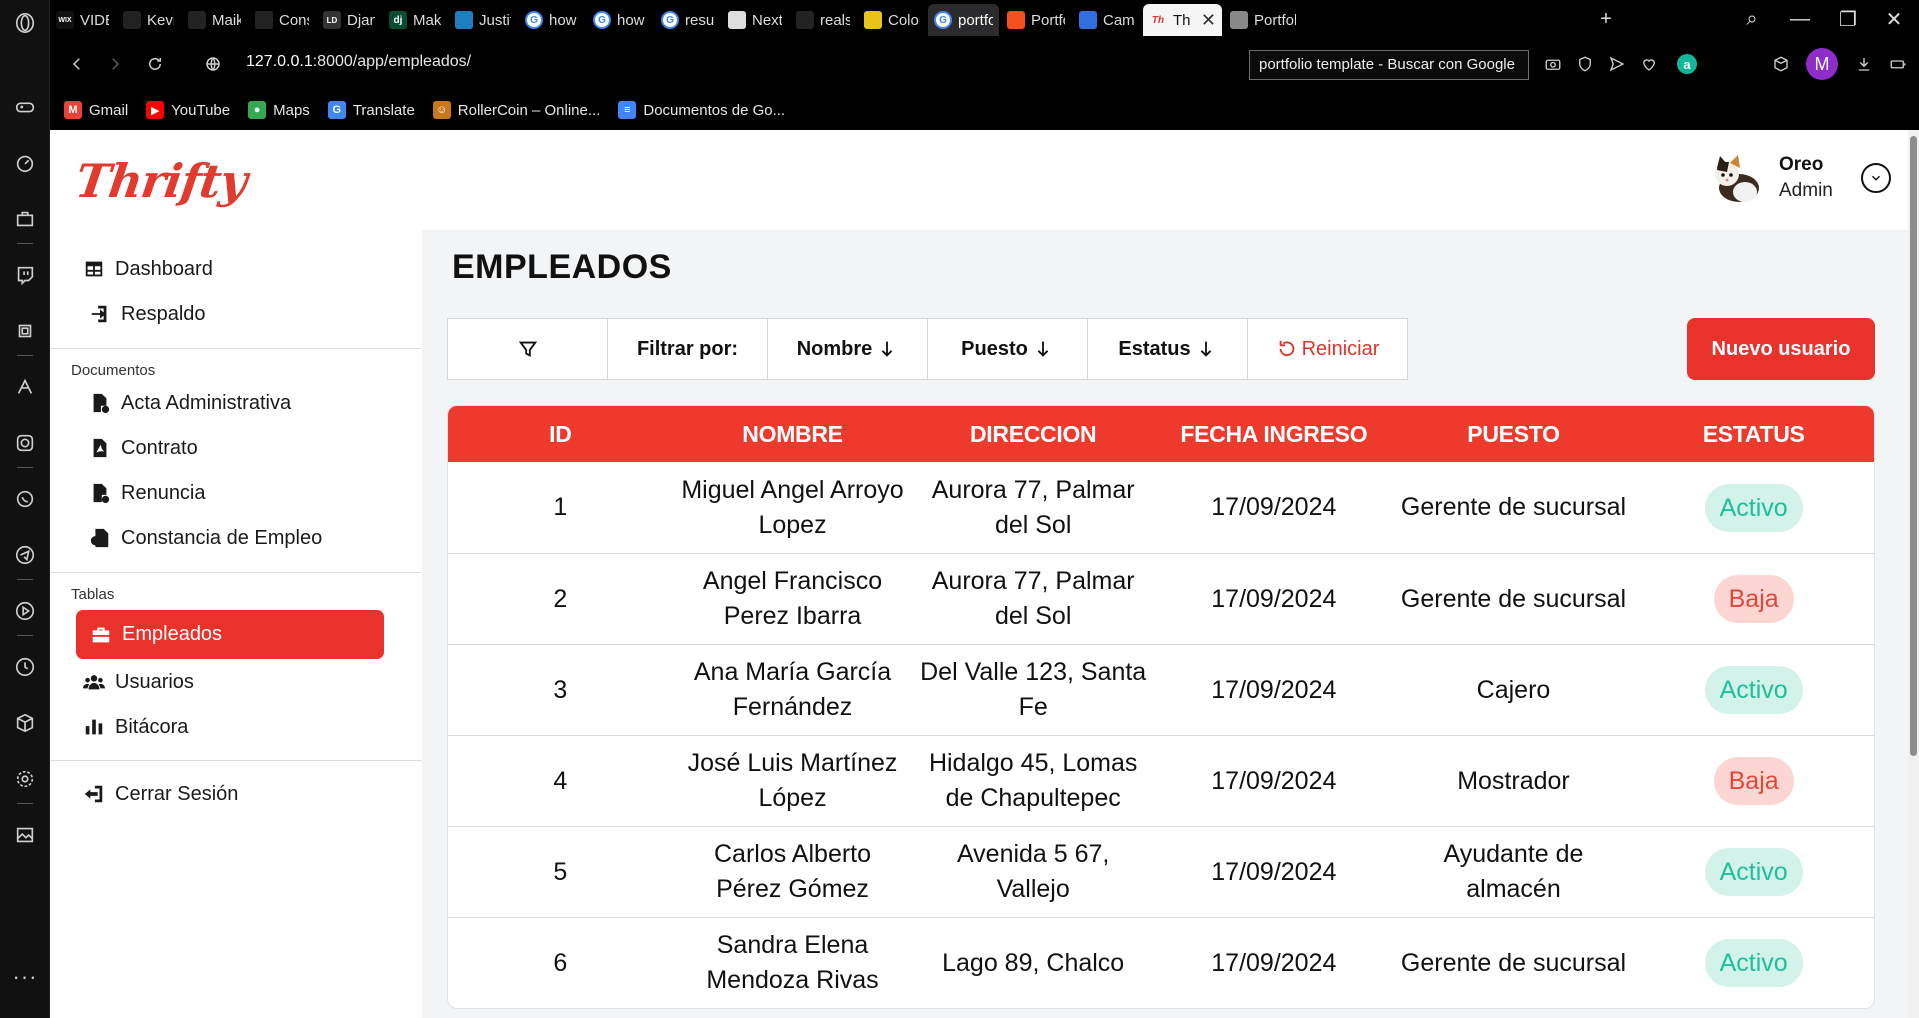 Image resolution: width=1919 pixels, height=1018 pixels. I want to click on spade-icon, so click(132, 20).